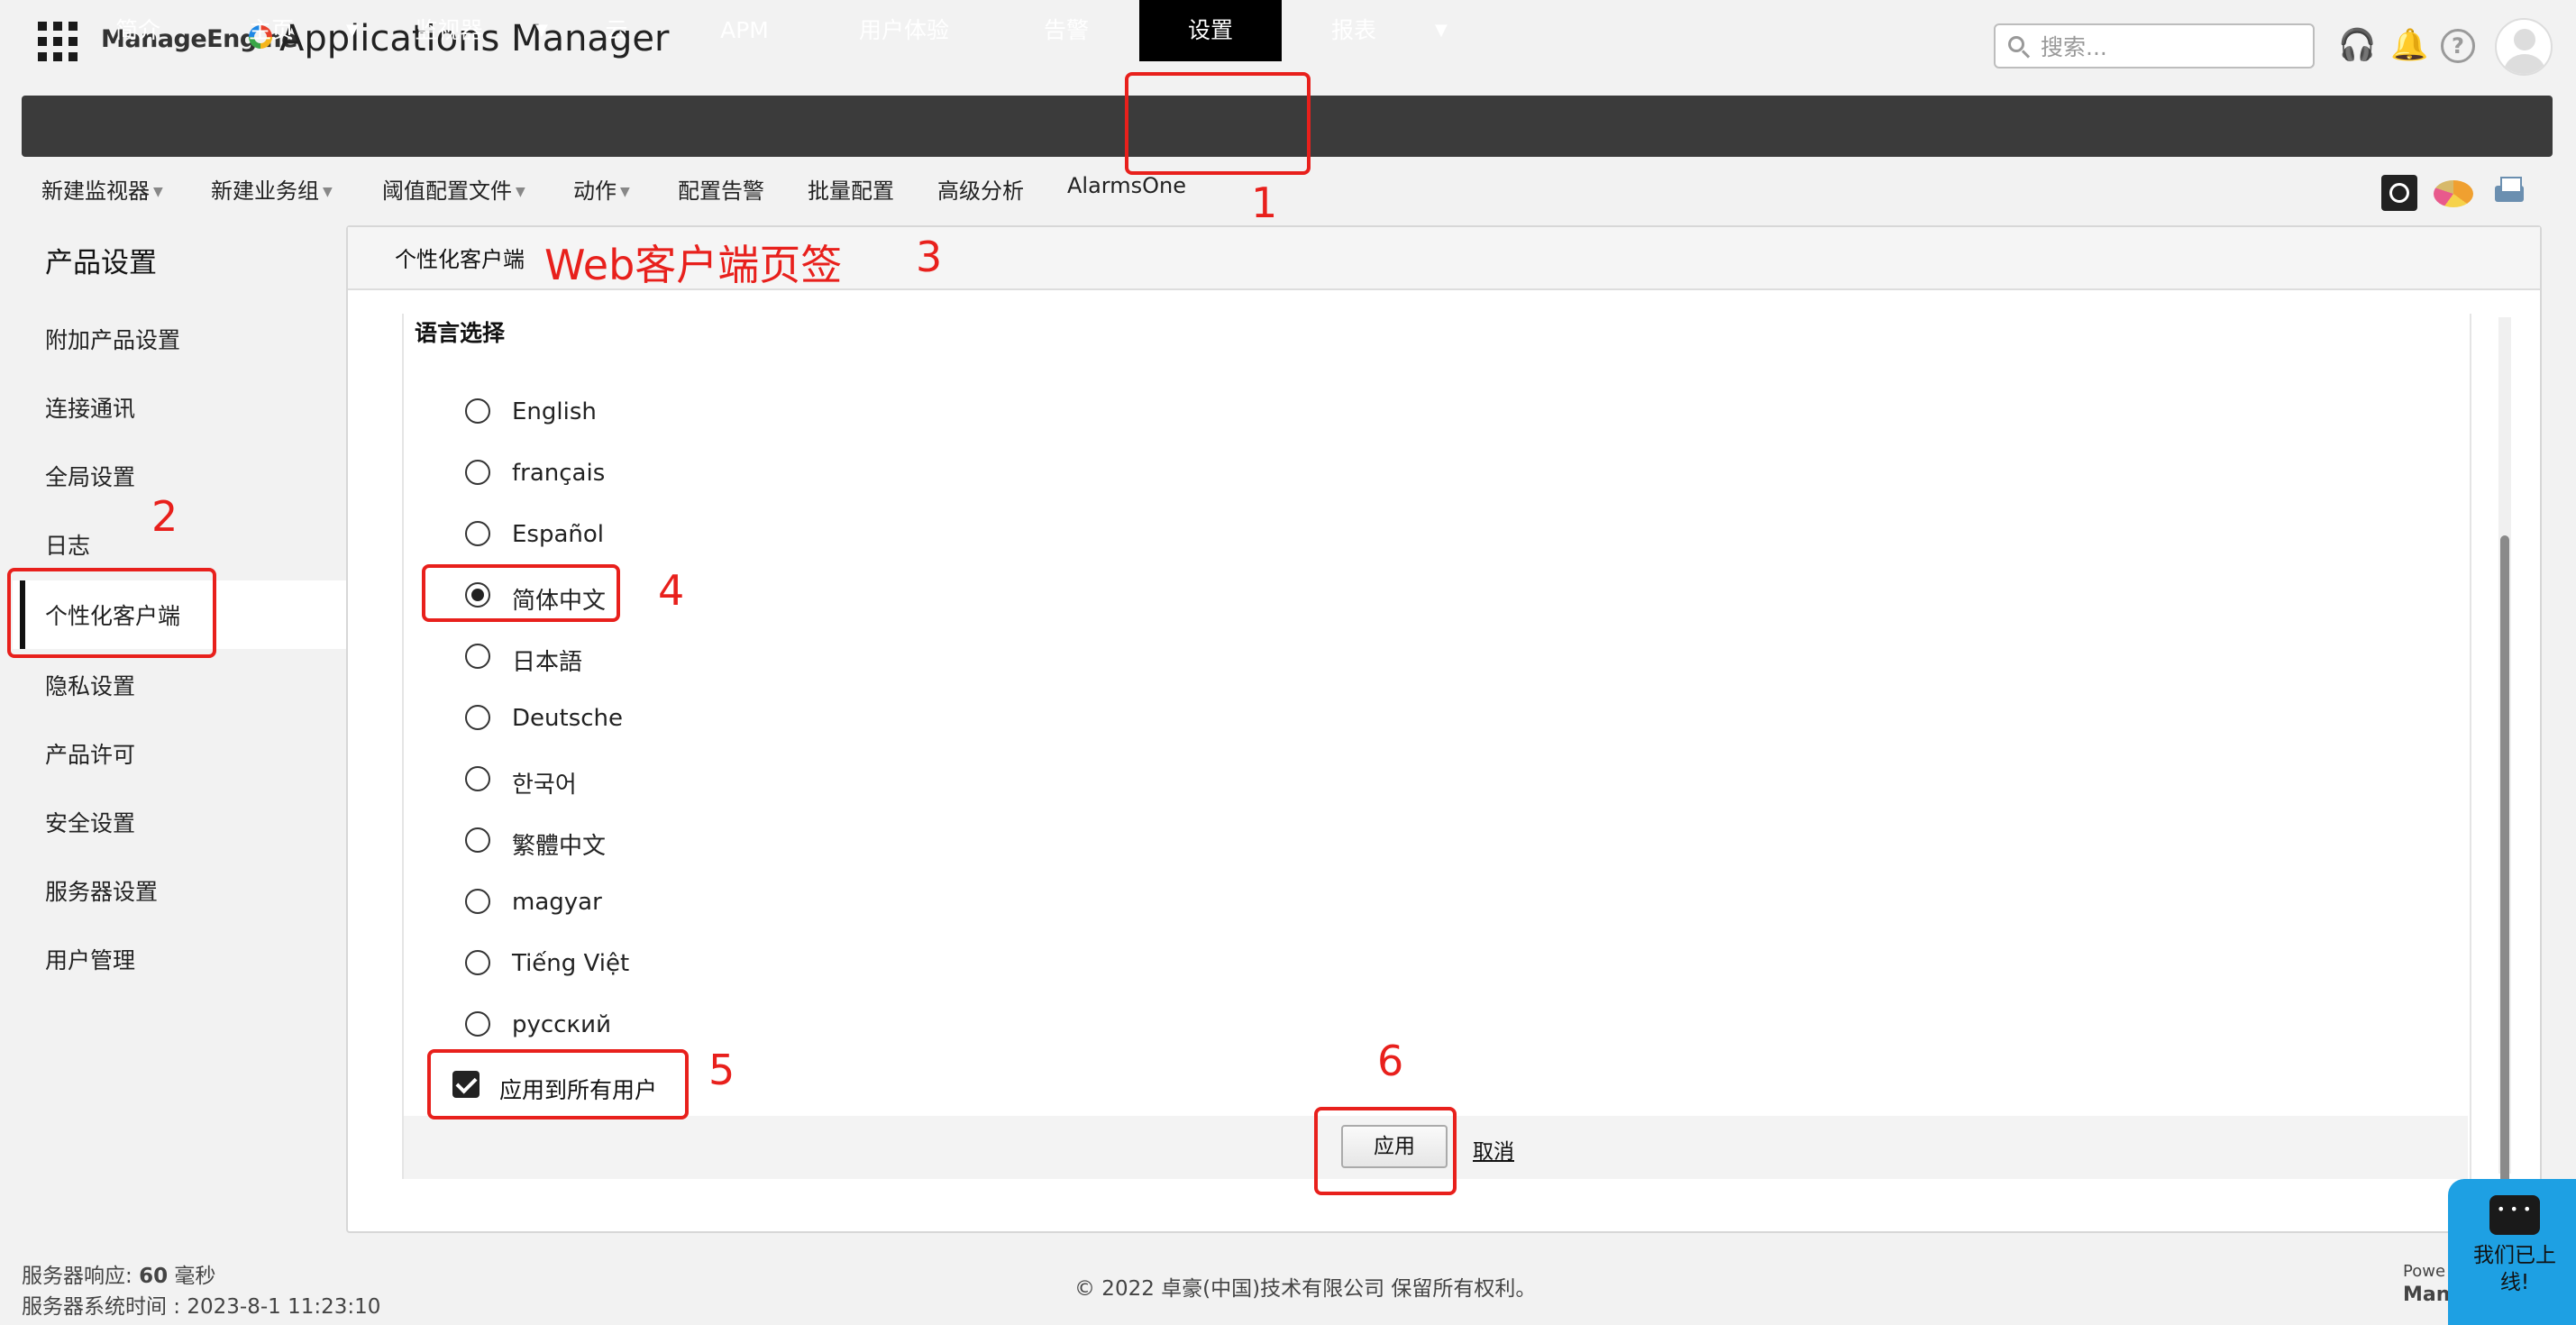 This screenshot has height=1325, width=2576. I want to click on scrollbar-thumb, so click(2504, 859).